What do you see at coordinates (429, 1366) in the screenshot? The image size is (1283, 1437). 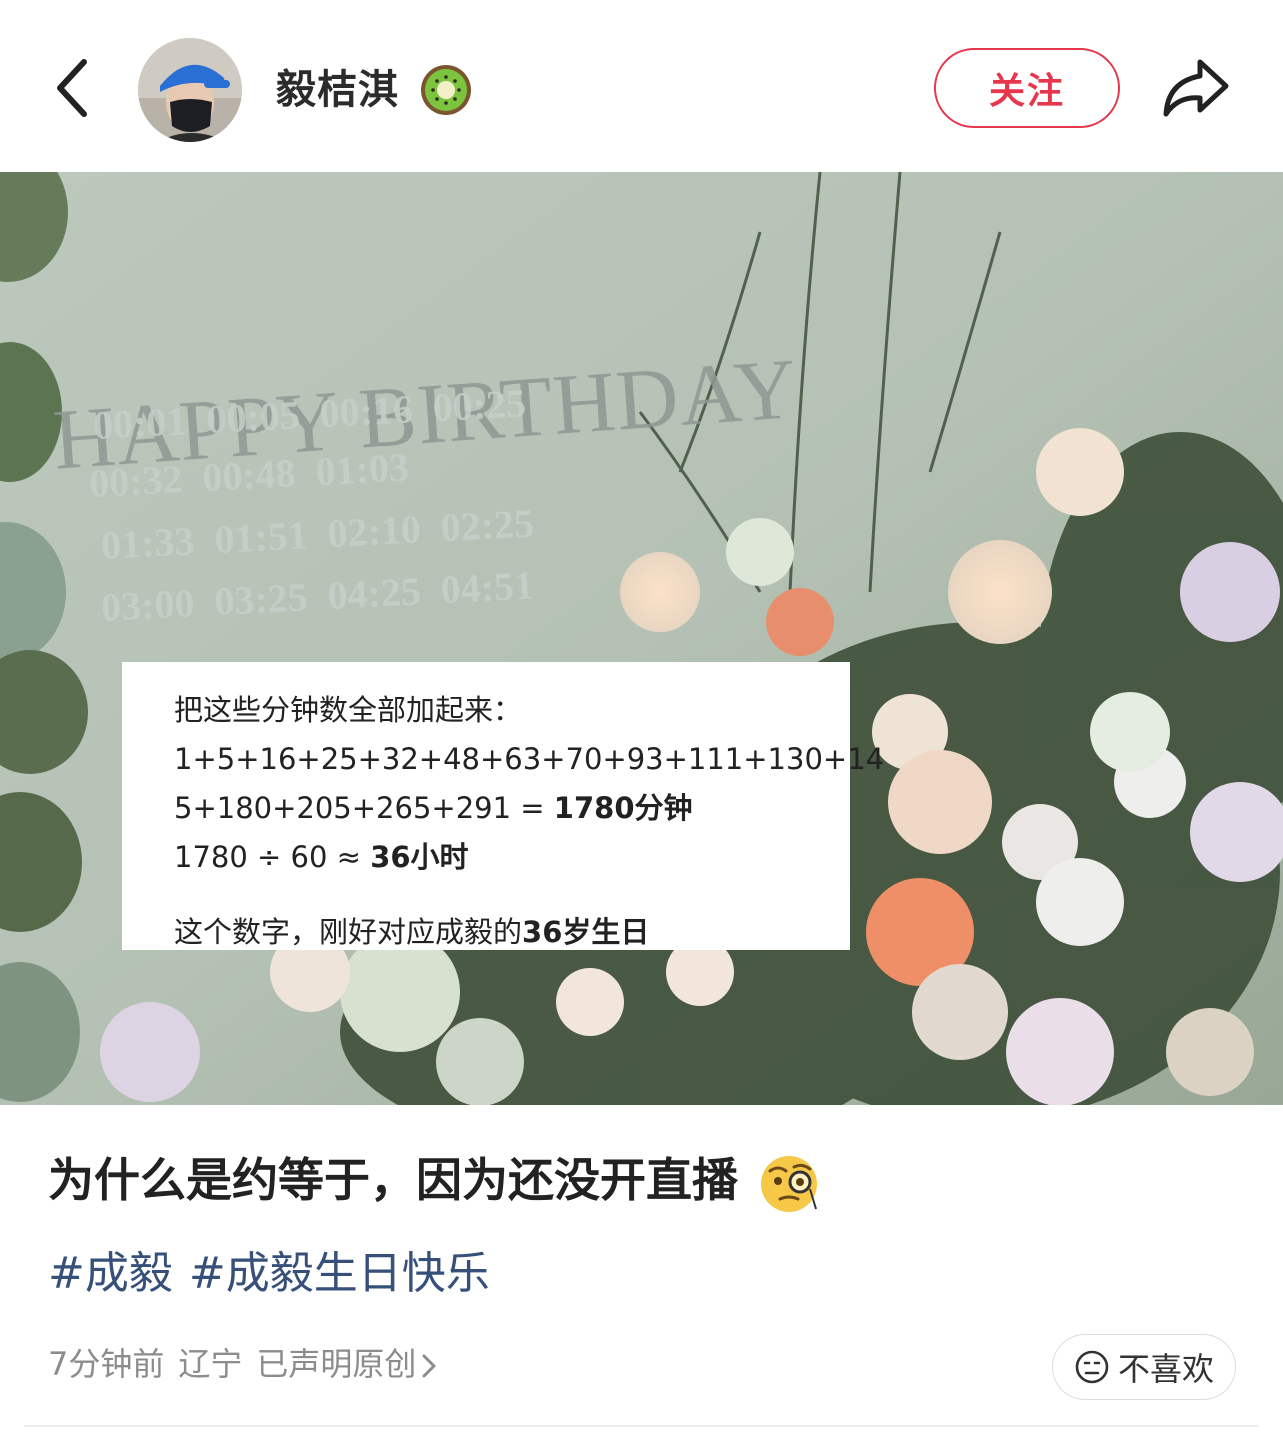 I see `chevron-right-icon` at bounding box center [429, 1366].